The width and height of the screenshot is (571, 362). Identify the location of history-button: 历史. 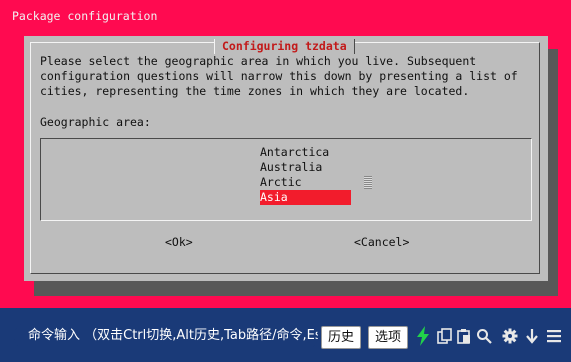
(341, 337).